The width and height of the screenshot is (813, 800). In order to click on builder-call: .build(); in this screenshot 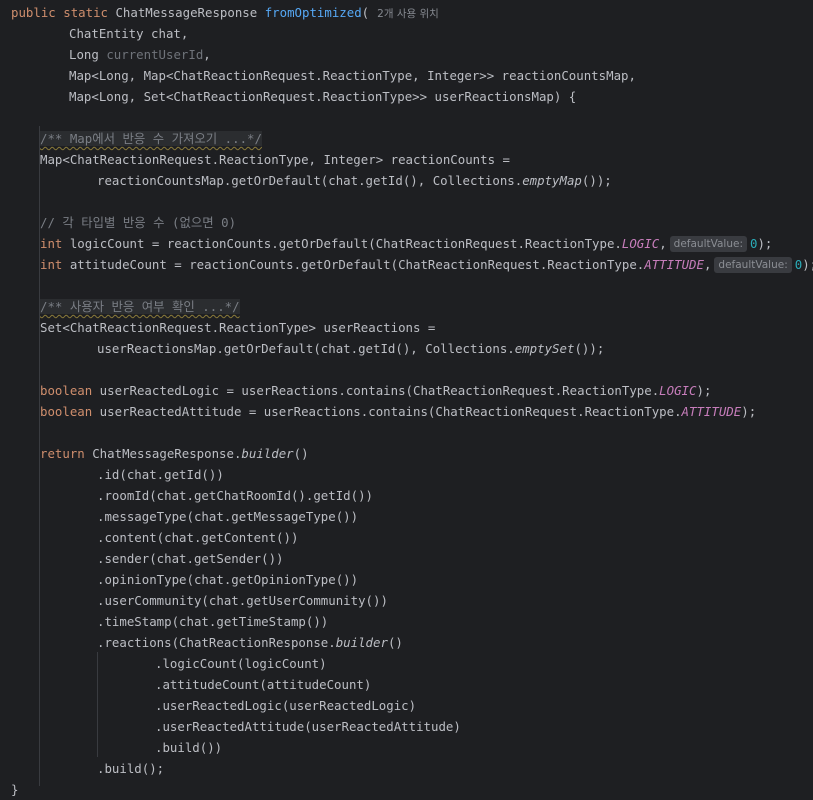, I will do `click(131, 768)`.